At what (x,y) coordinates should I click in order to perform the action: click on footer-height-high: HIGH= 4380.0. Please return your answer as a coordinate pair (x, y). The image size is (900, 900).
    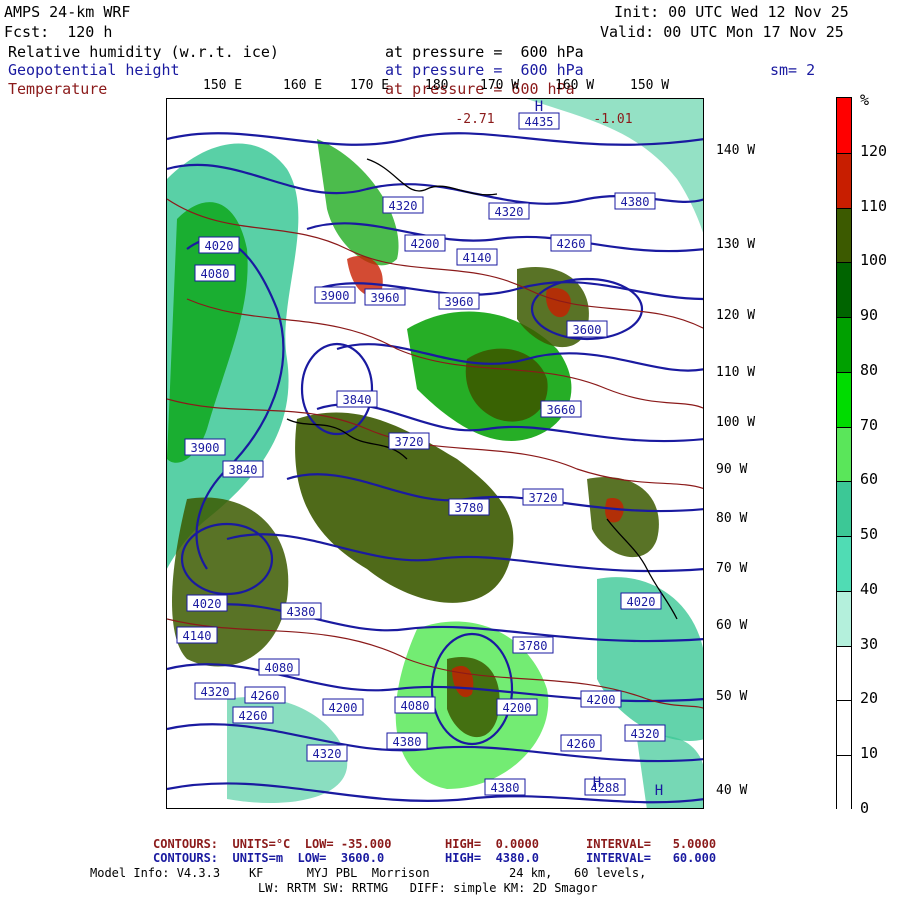
    Looking at the image, I should click on (492, 858).